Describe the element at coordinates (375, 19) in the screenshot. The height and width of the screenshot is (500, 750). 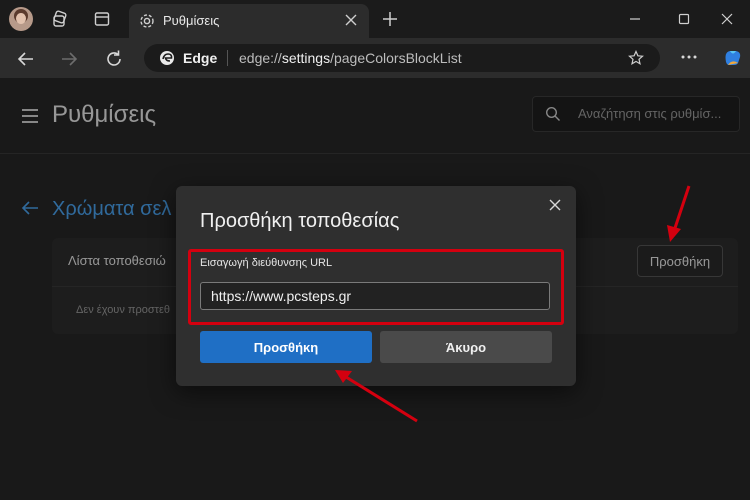
I see `tab-bar: Ρυθμίσεις` at that location.